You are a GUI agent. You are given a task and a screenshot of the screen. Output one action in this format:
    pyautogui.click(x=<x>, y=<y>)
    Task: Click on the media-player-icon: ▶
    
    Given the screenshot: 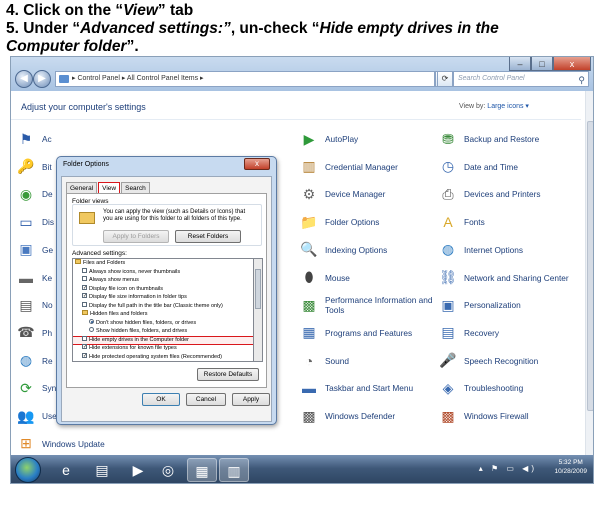 What is the action you would take?
    pyautogui.click(x=138, y=470)
    